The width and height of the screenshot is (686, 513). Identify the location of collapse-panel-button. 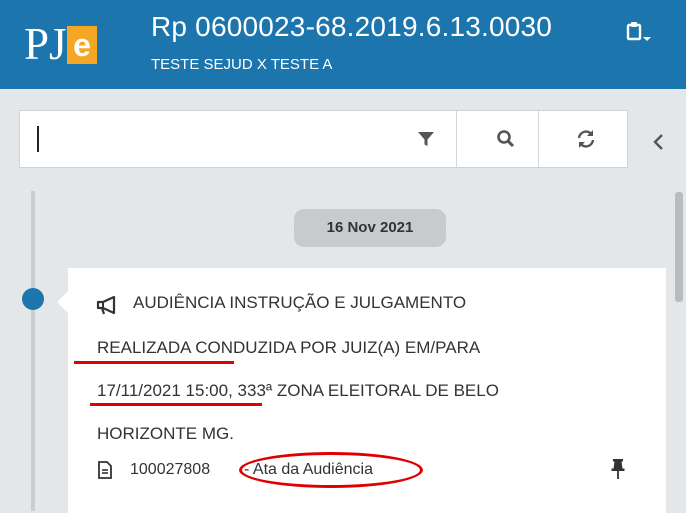
(659, 142).